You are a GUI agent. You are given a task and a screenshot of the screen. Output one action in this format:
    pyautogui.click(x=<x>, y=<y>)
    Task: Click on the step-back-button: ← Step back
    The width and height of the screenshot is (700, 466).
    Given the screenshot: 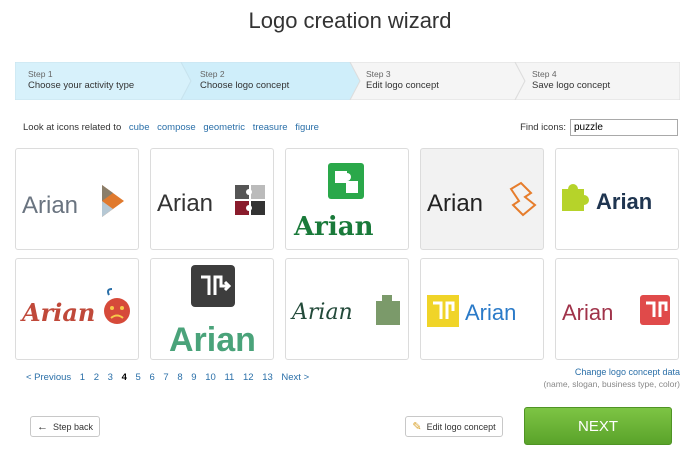 What is the action you would take?
    pyautogui.click(x=65, y=426)
    